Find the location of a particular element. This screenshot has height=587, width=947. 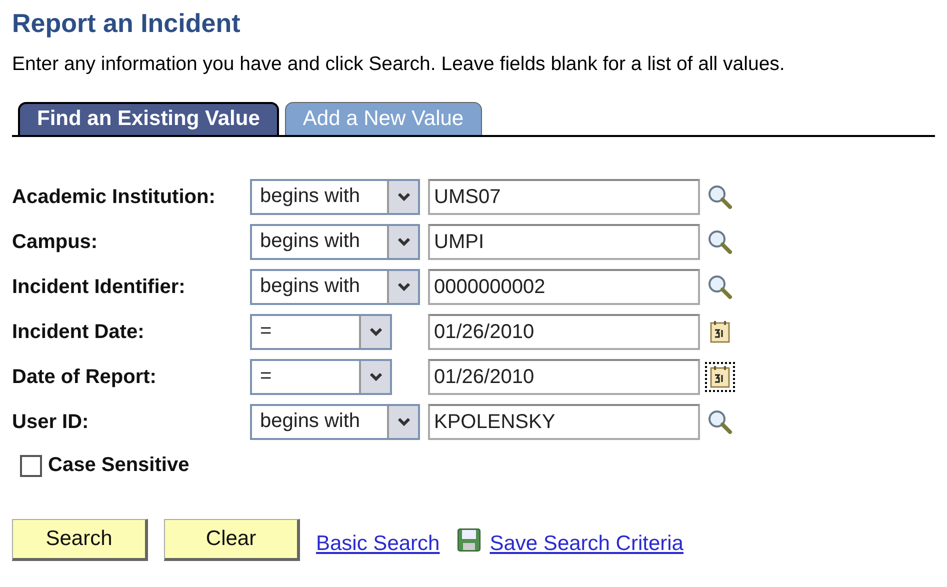

tab: Find an Existing Value is located at coordinates (148, 118).